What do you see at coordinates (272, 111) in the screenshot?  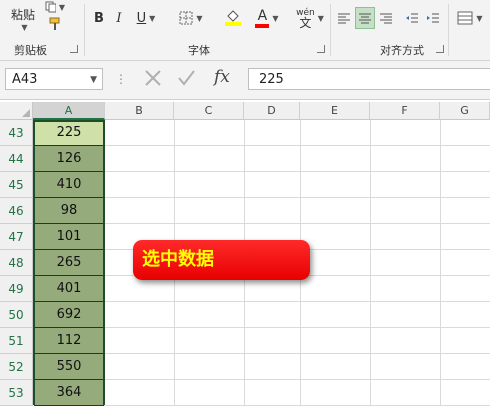 I see `column-header-d: D` at bounding box center [272, 111].